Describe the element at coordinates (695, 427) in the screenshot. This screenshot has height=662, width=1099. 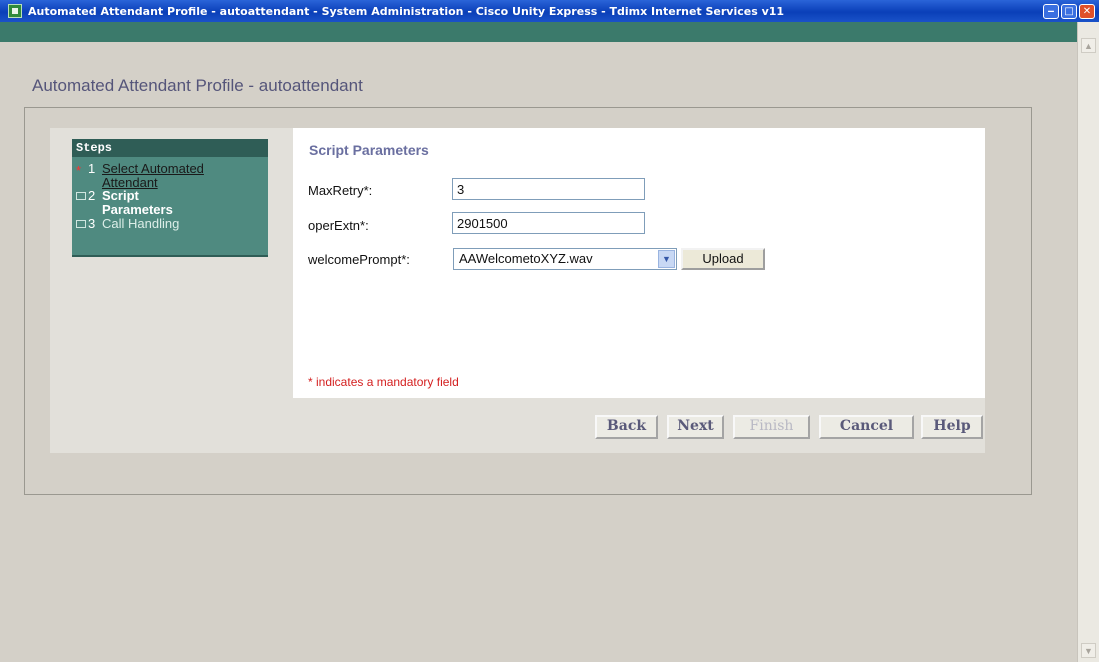
I see `next-button: Next` at that location.